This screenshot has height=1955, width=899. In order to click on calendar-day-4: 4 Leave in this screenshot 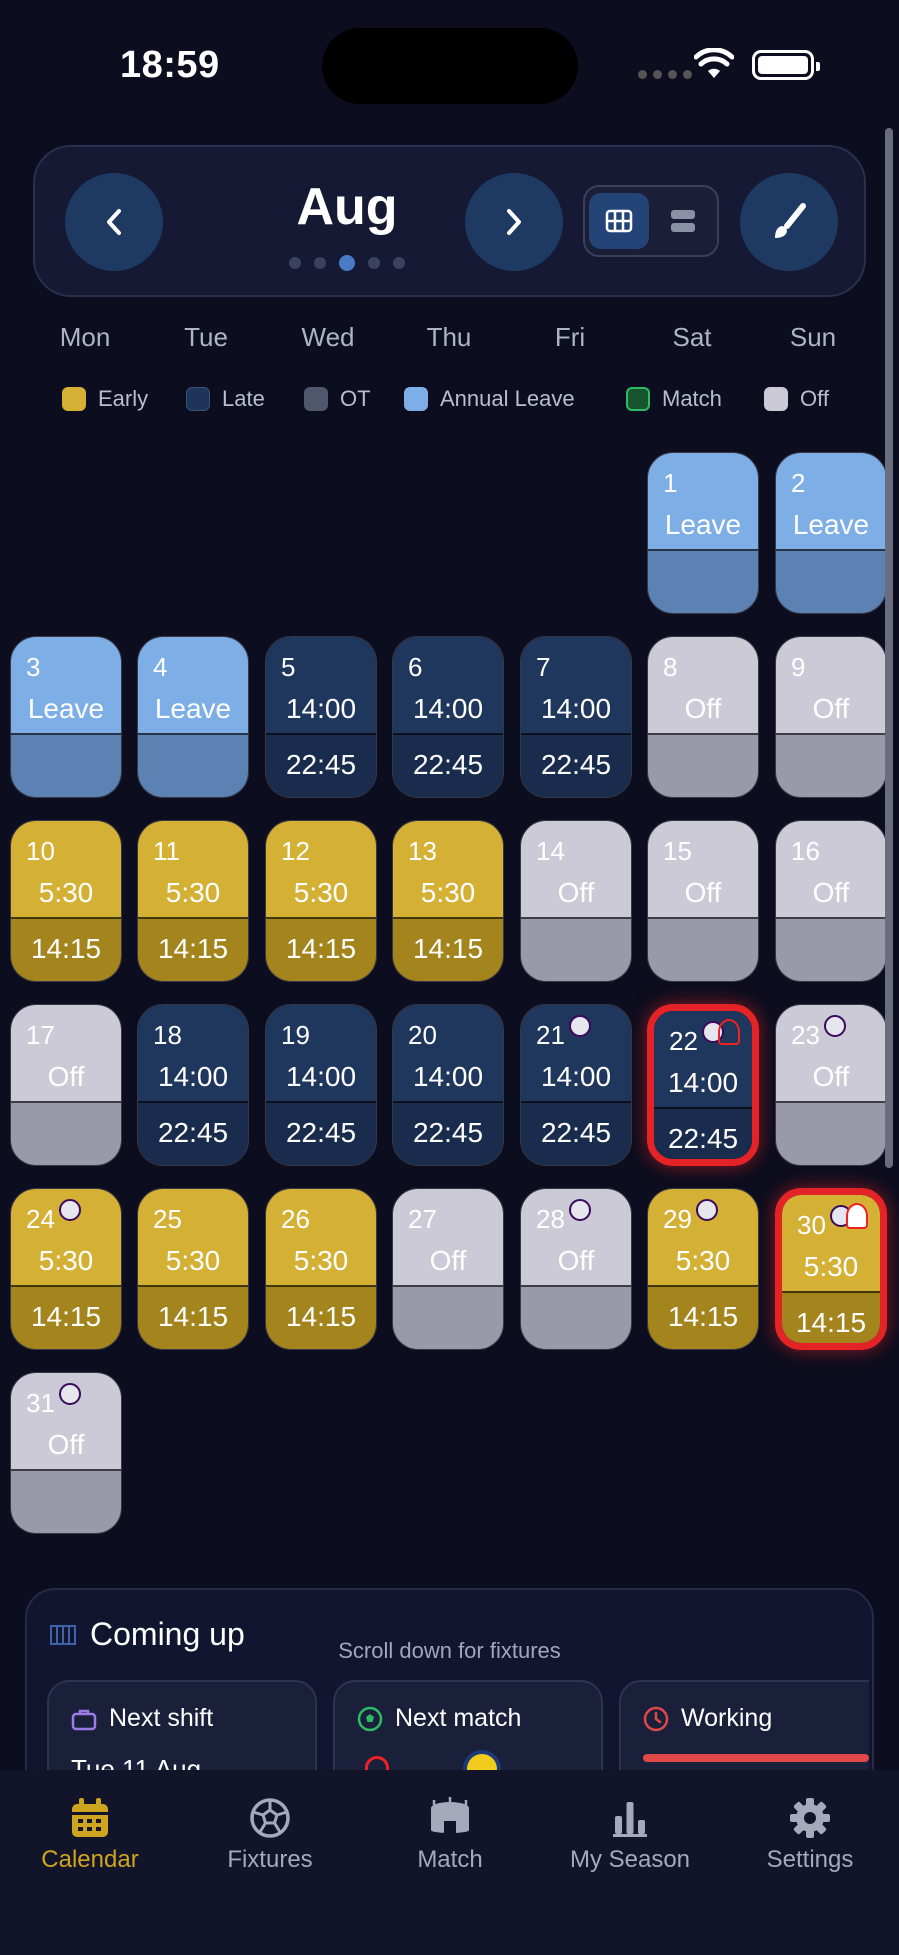, I will do `click(193, 717)`.